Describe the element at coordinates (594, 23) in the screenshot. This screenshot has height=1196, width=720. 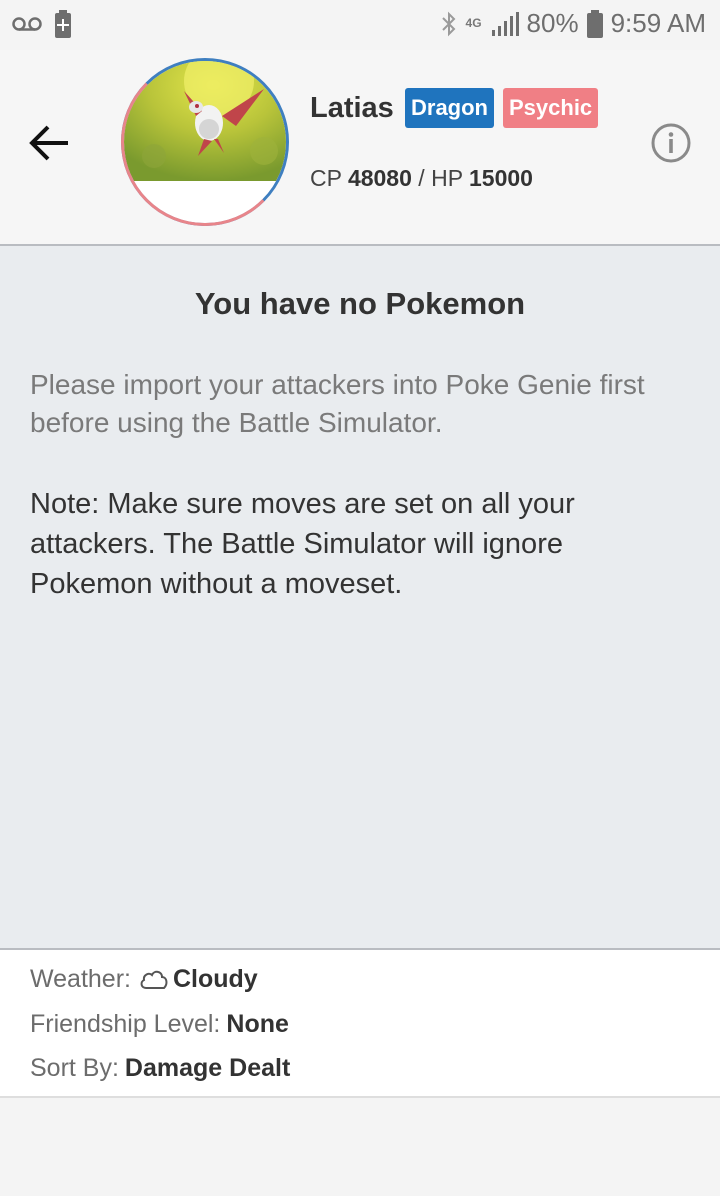
I see `battery-icon` at that location.